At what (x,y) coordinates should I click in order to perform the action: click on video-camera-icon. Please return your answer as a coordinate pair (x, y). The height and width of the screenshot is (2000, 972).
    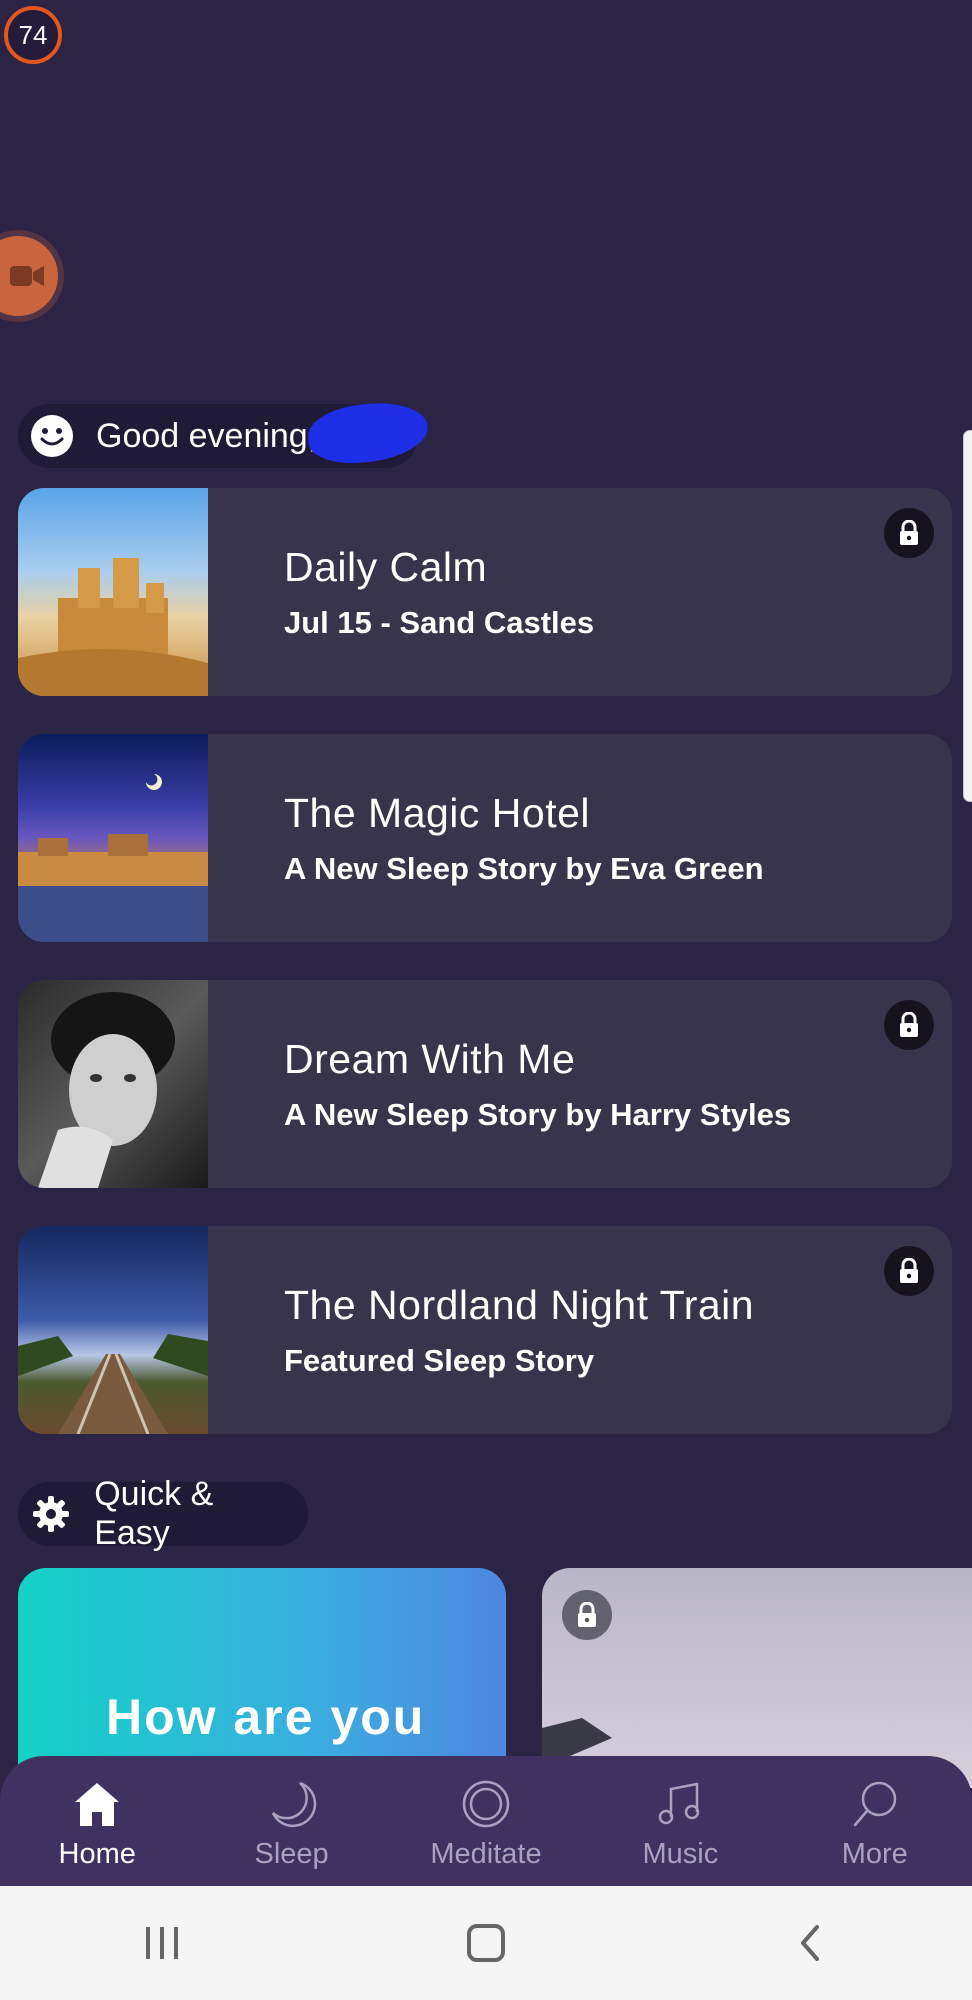
    Looking at the image, I should click on (27, 276).